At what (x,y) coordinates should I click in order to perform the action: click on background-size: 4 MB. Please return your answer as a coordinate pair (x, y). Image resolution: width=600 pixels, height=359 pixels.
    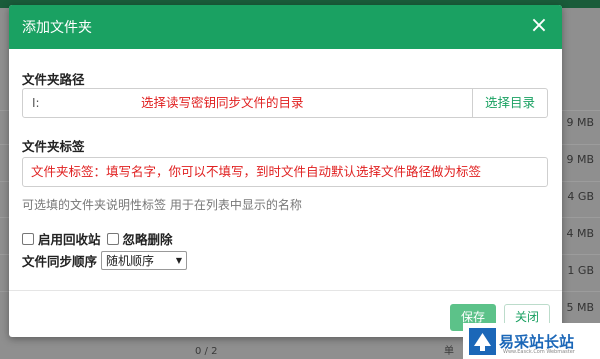
    Looking at the image, I should click on (580, 233).